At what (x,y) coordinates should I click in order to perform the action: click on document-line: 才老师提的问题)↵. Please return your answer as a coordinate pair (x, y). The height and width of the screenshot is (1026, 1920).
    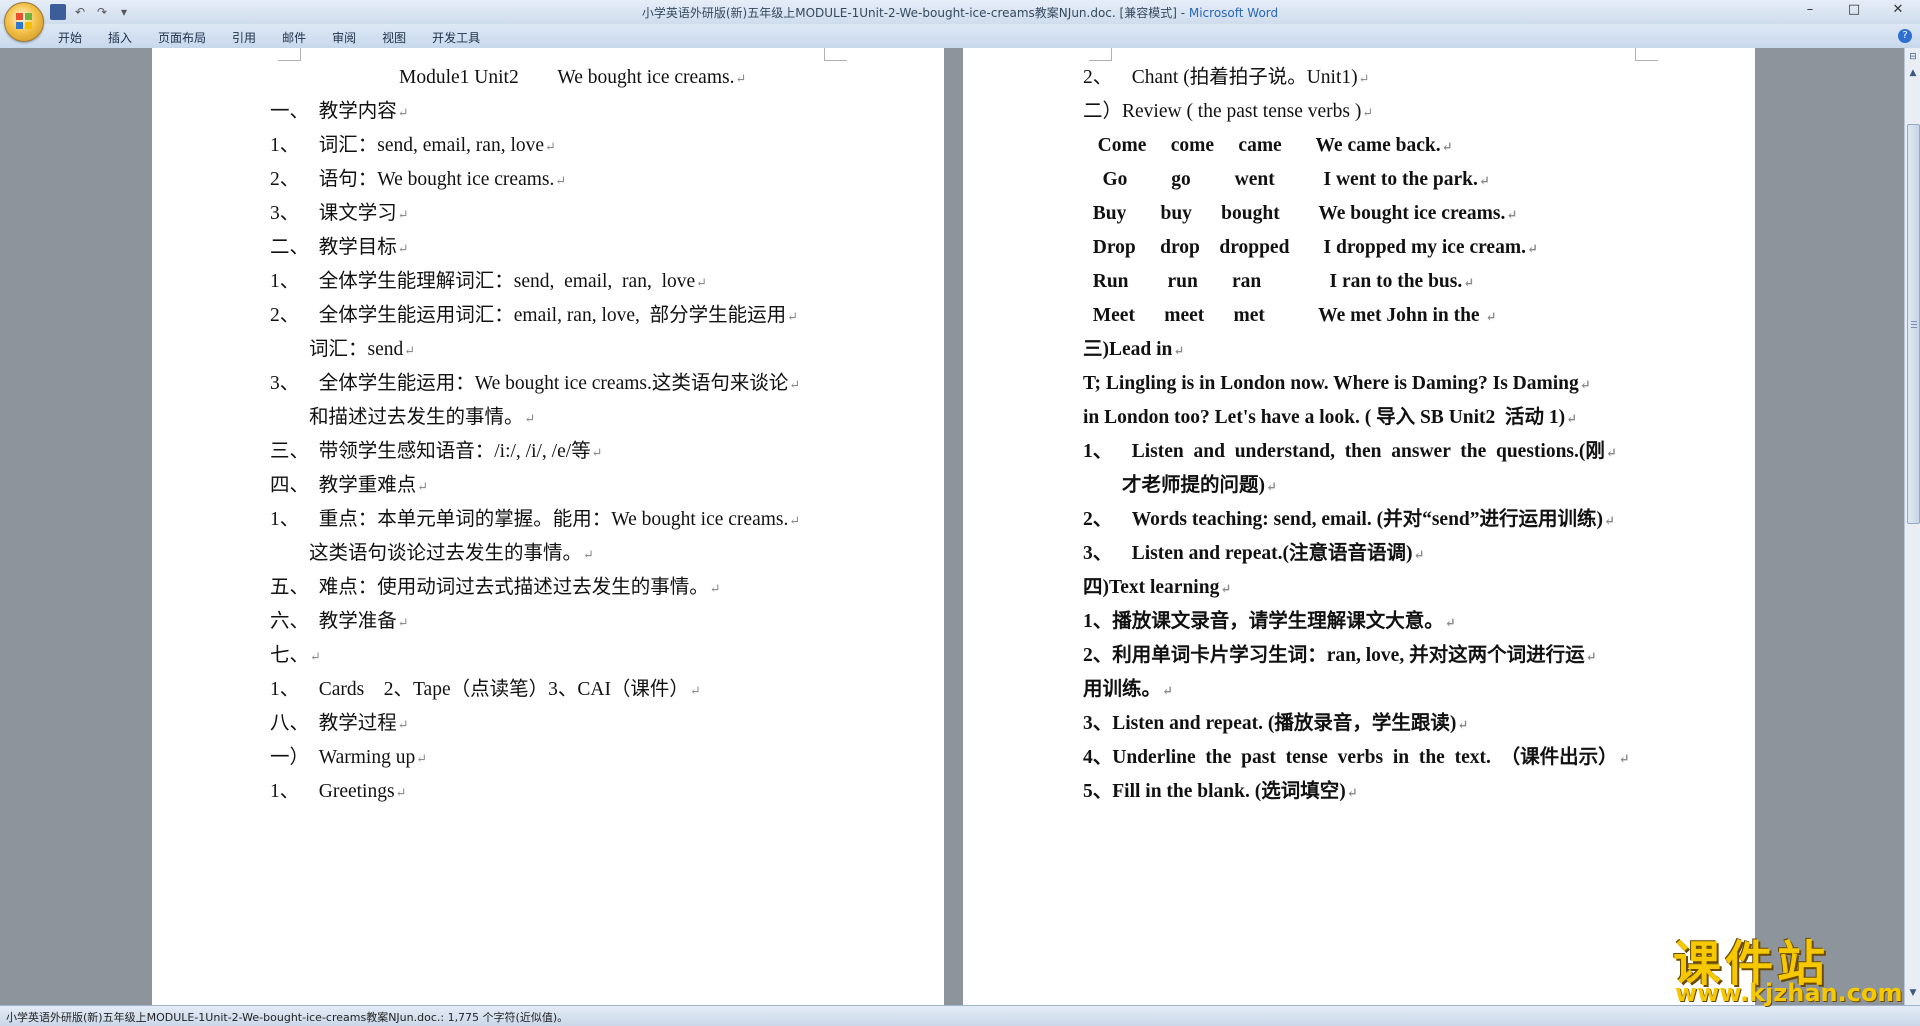
    Looking at the image, I should click on (1180, 486).